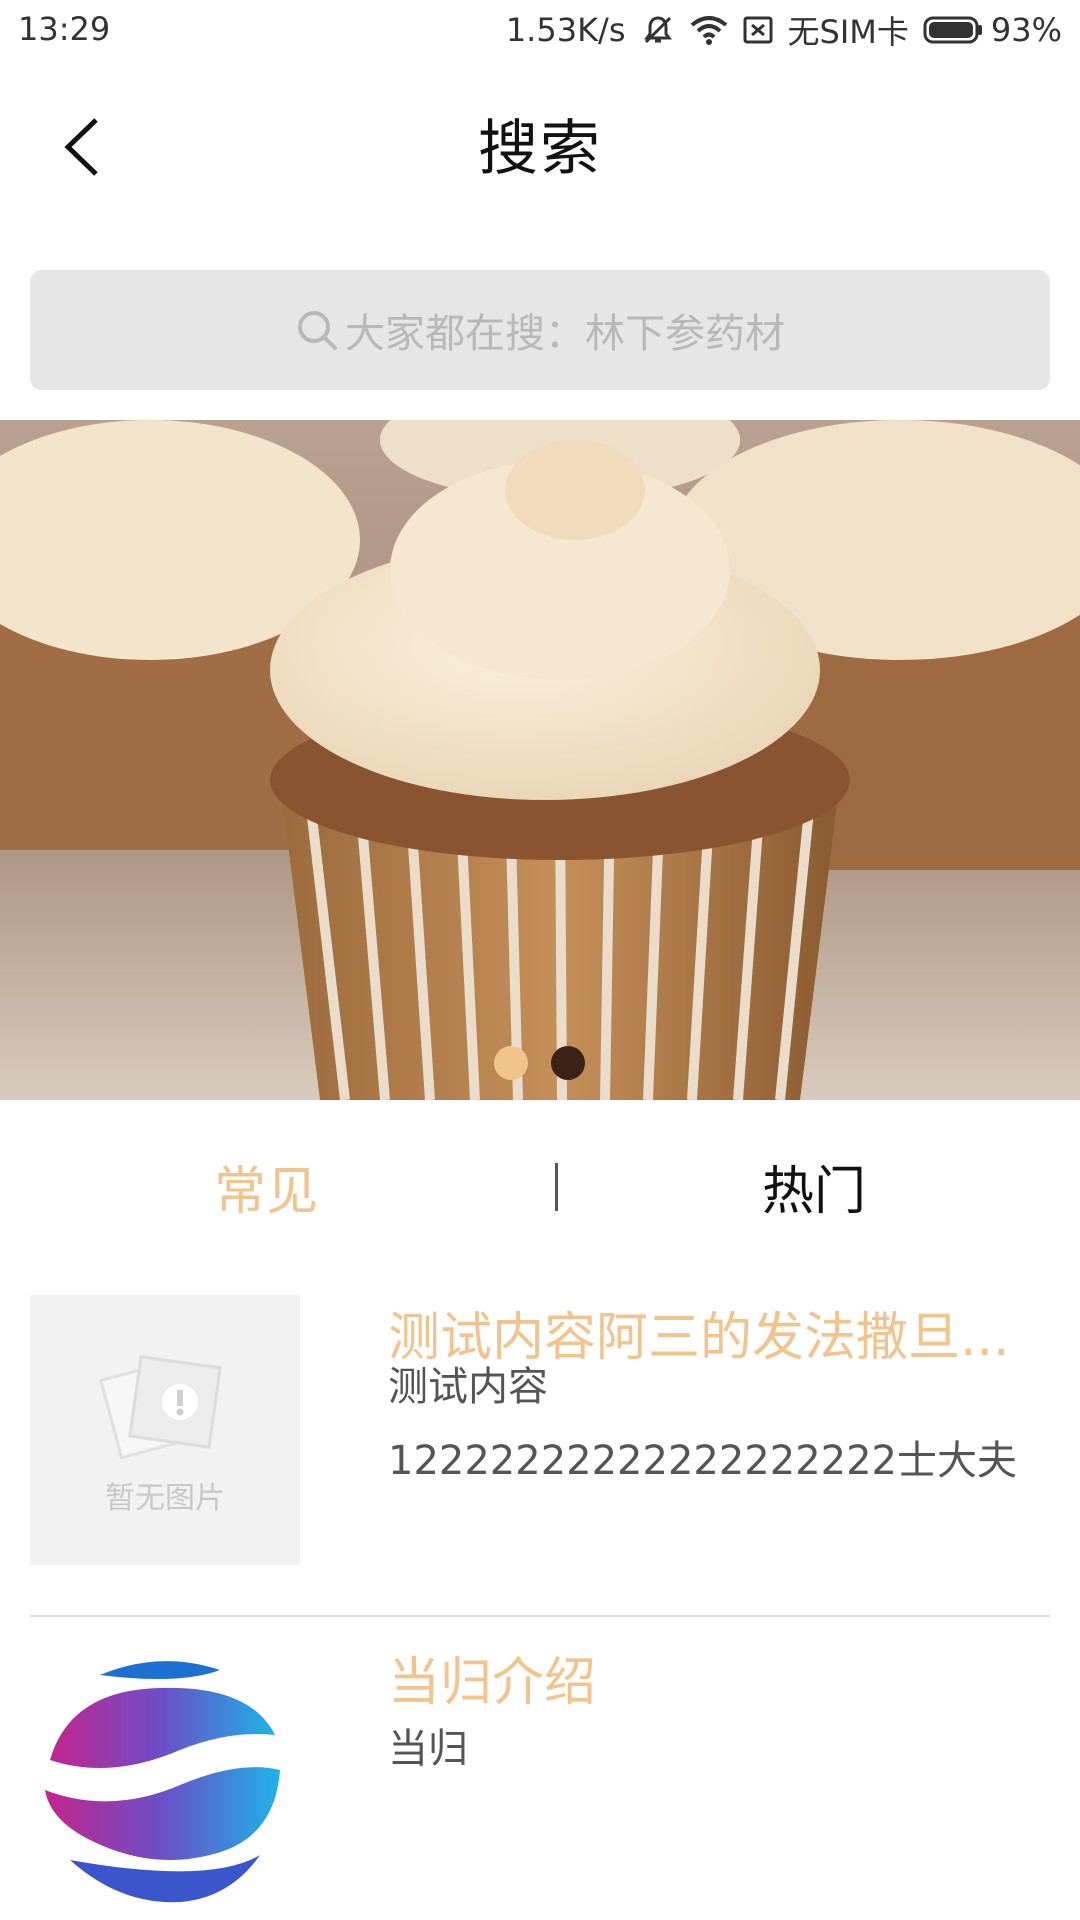  I want to click on sim-status: 无SIM卡, so click(848, 32).